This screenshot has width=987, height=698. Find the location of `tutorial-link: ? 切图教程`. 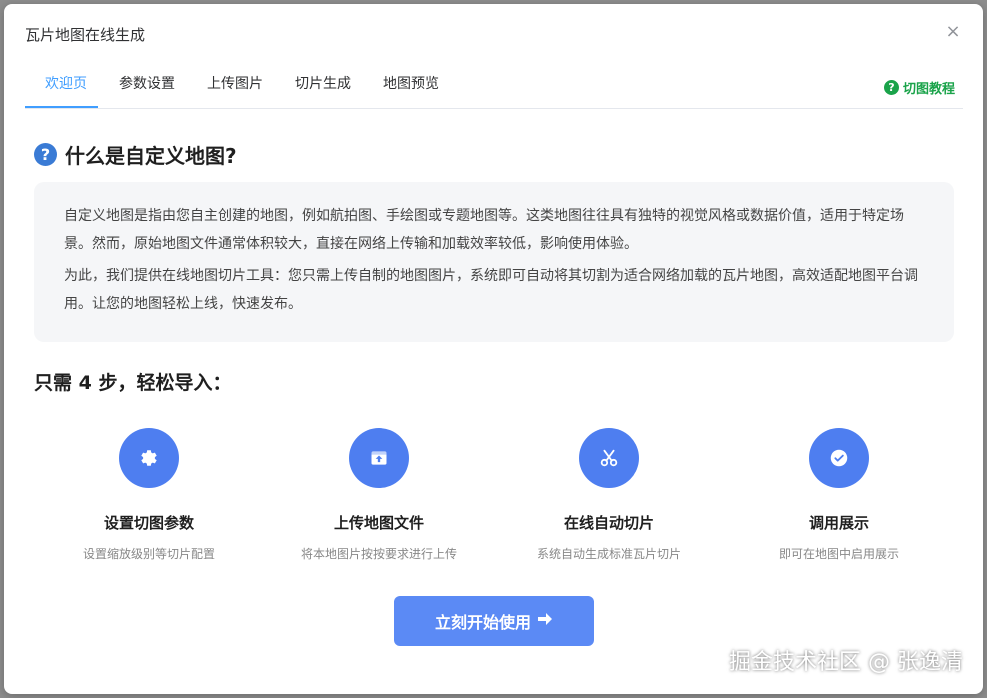

tutorial-link: ? 切图教程 is located at coordinates (919, 87).